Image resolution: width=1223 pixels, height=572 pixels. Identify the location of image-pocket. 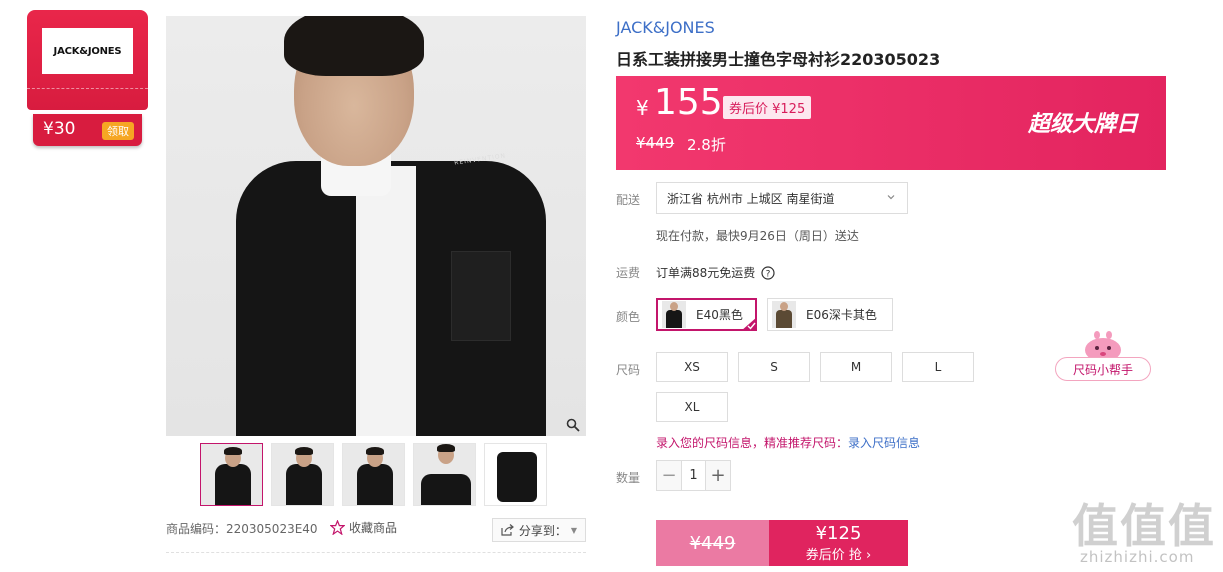
(481, 296).